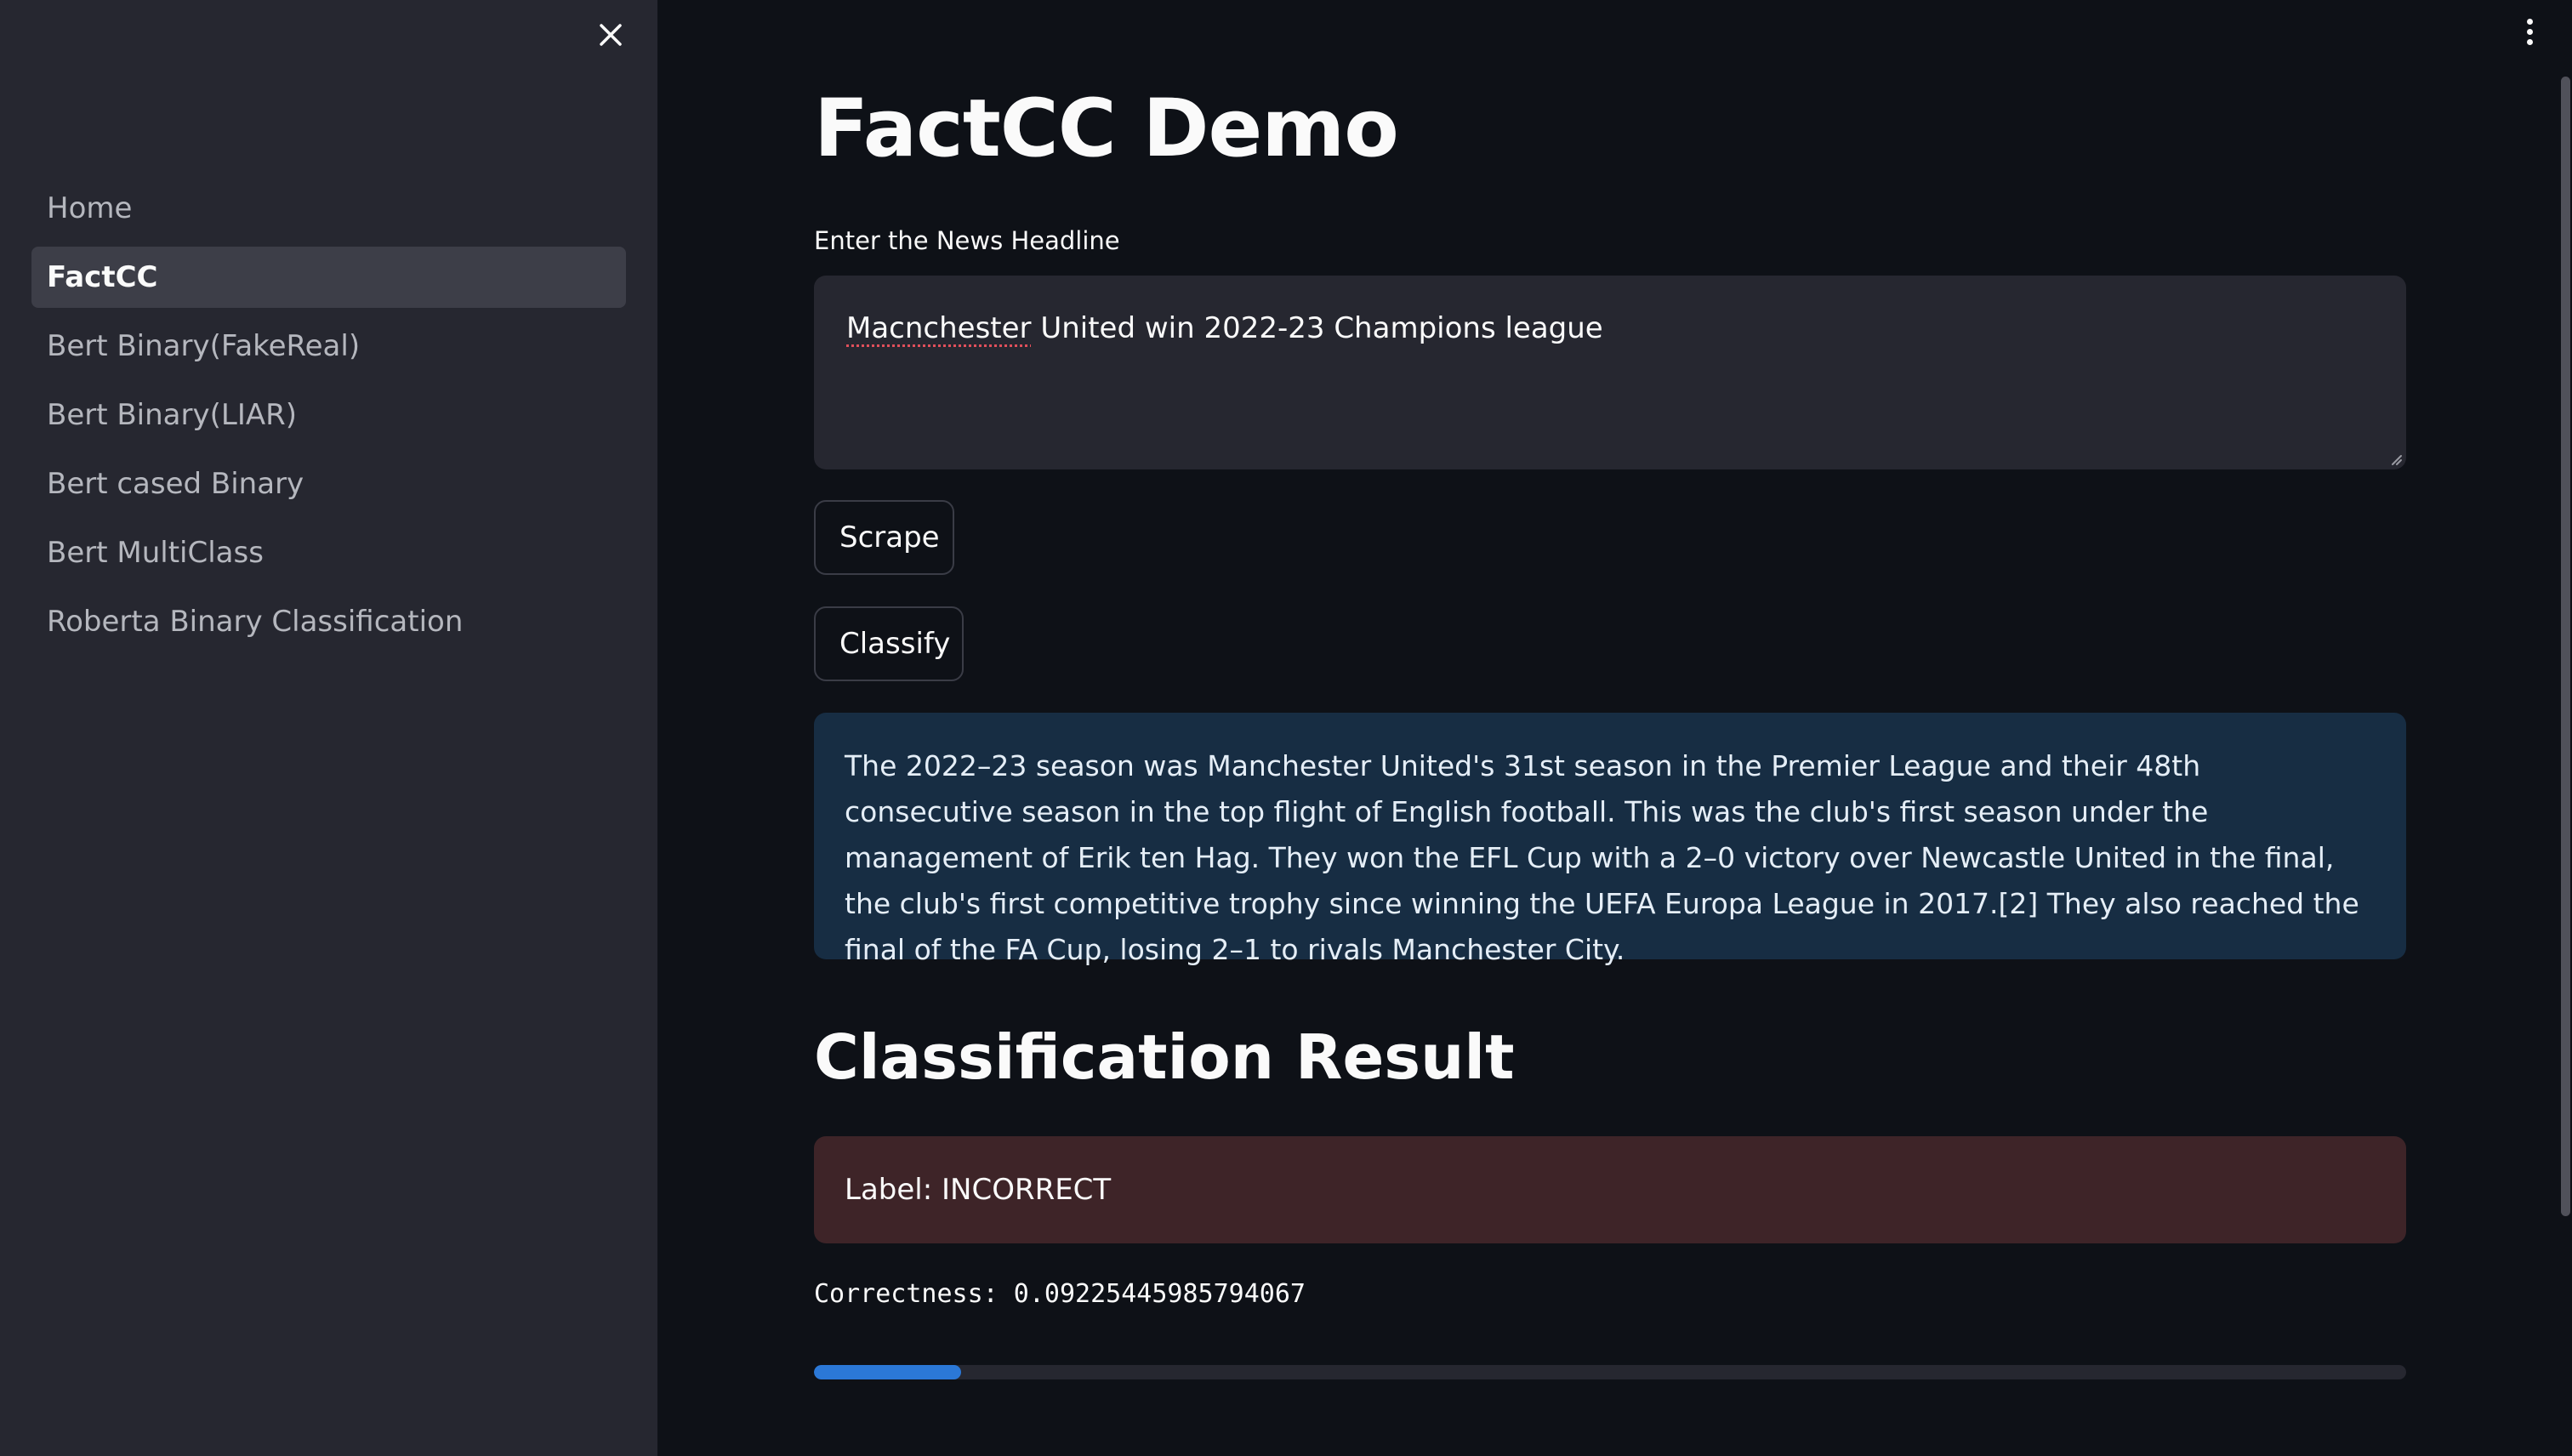  I want to click on sidebar-item-label: Bert Binary(LIAR), so click(172, 415).